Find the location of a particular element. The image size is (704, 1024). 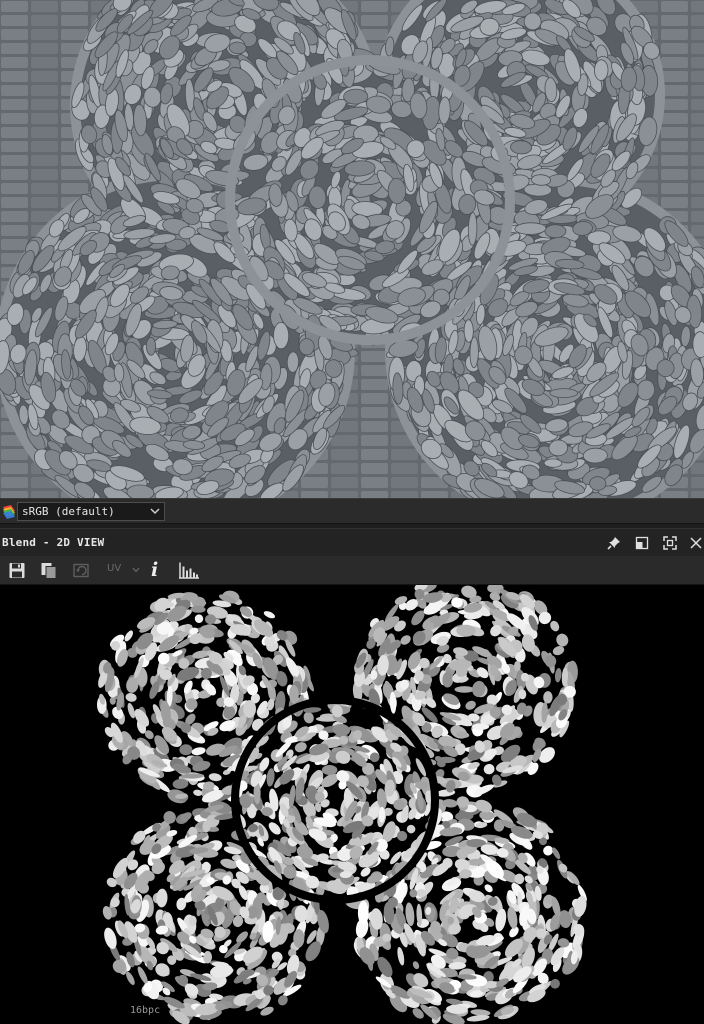

colorspace-value: sRGB (default) is located at coordinates (68, 511).